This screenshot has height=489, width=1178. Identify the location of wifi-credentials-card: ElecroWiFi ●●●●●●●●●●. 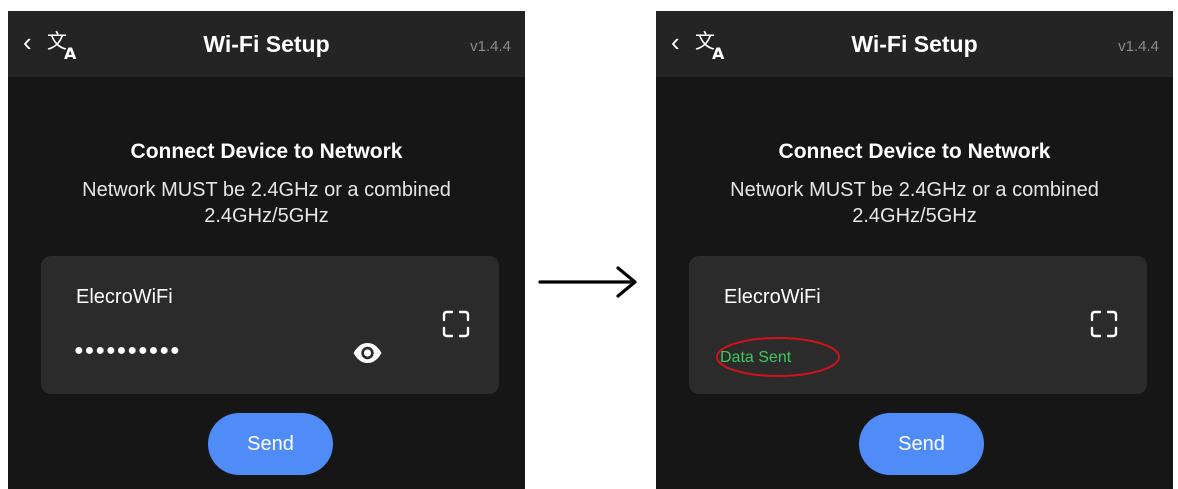
(270, 325).